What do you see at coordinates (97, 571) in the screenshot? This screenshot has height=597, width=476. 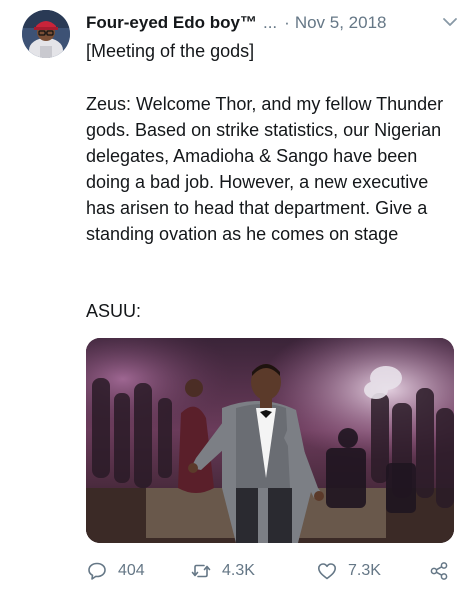 I see `reply-icon` at bounding box center [97, 571].